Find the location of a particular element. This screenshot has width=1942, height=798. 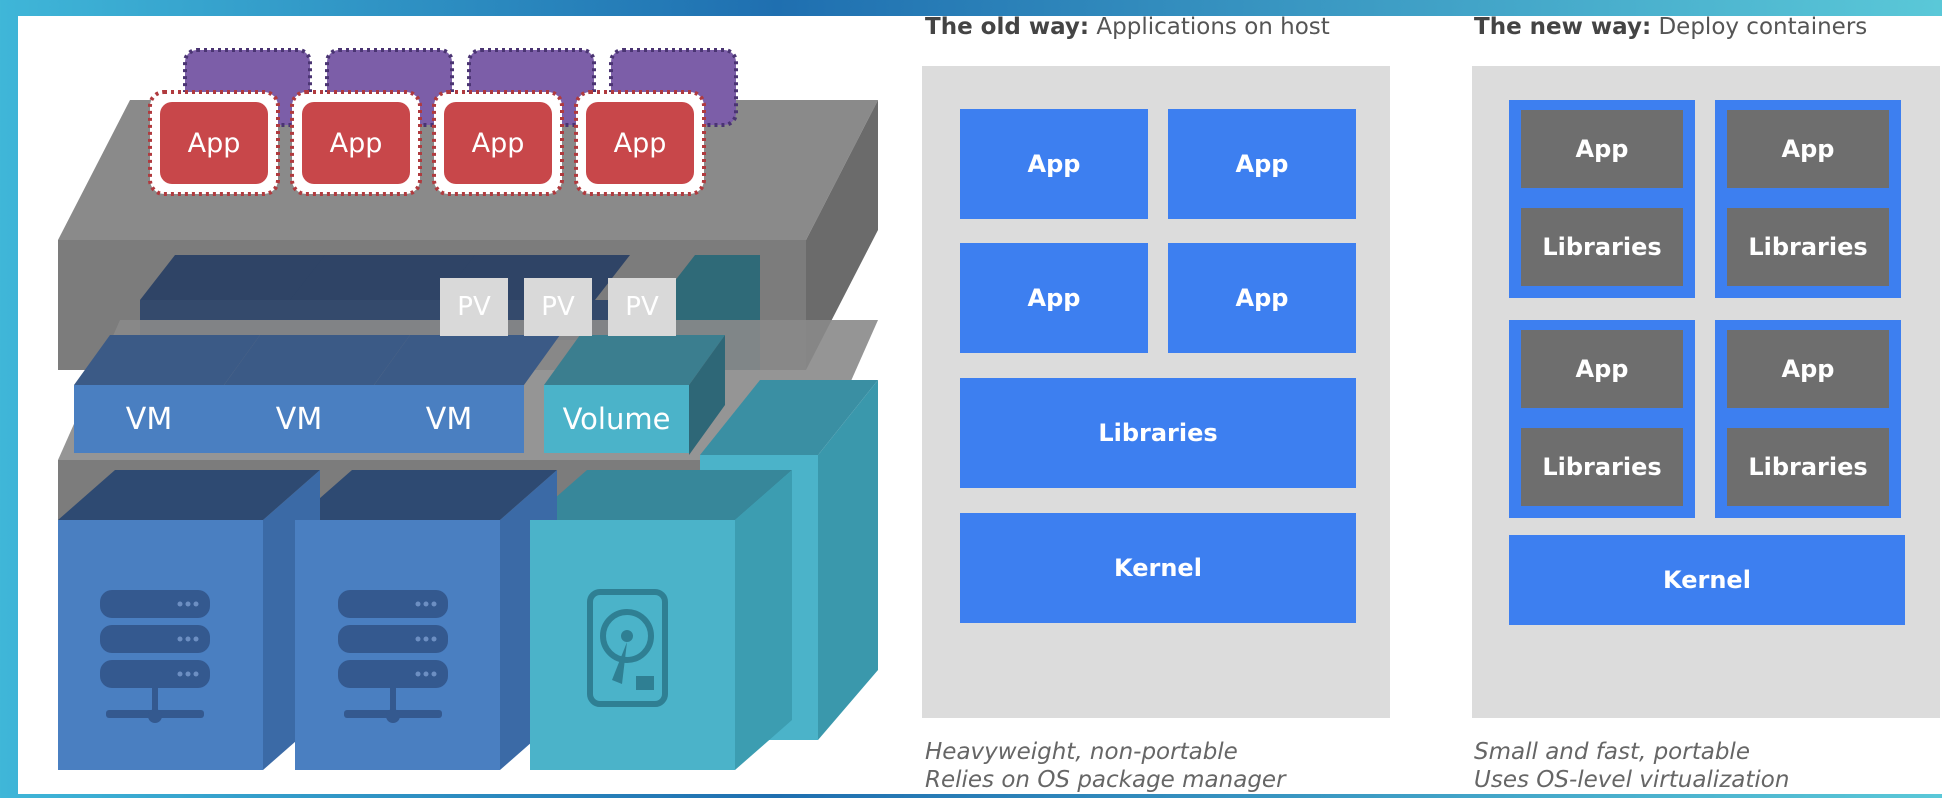

new-libraries-1: Libraries is located at coordinates (1602, 247).